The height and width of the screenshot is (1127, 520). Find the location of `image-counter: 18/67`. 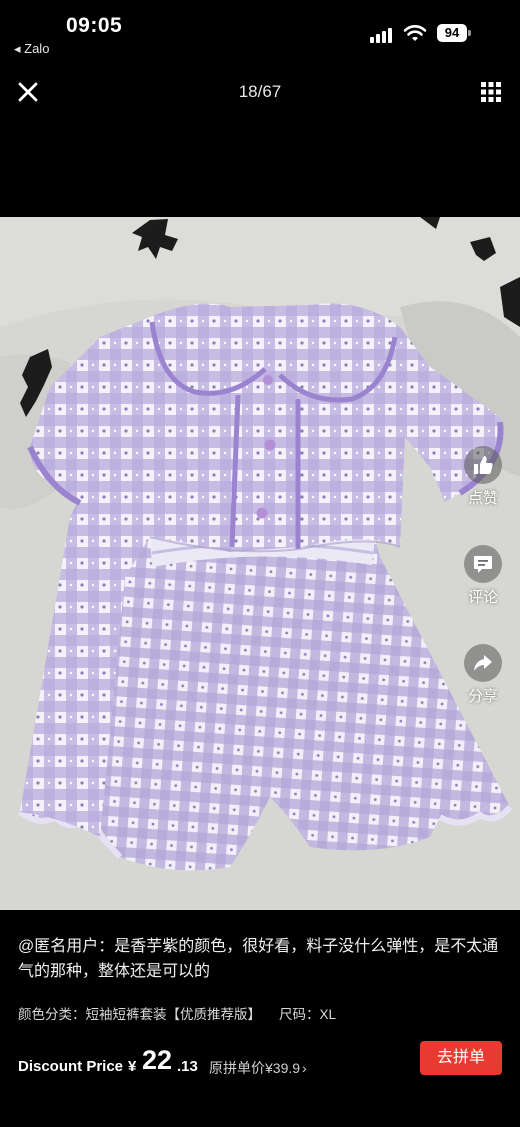

image-counter: 18/67 is located at coordinates (260, 91).